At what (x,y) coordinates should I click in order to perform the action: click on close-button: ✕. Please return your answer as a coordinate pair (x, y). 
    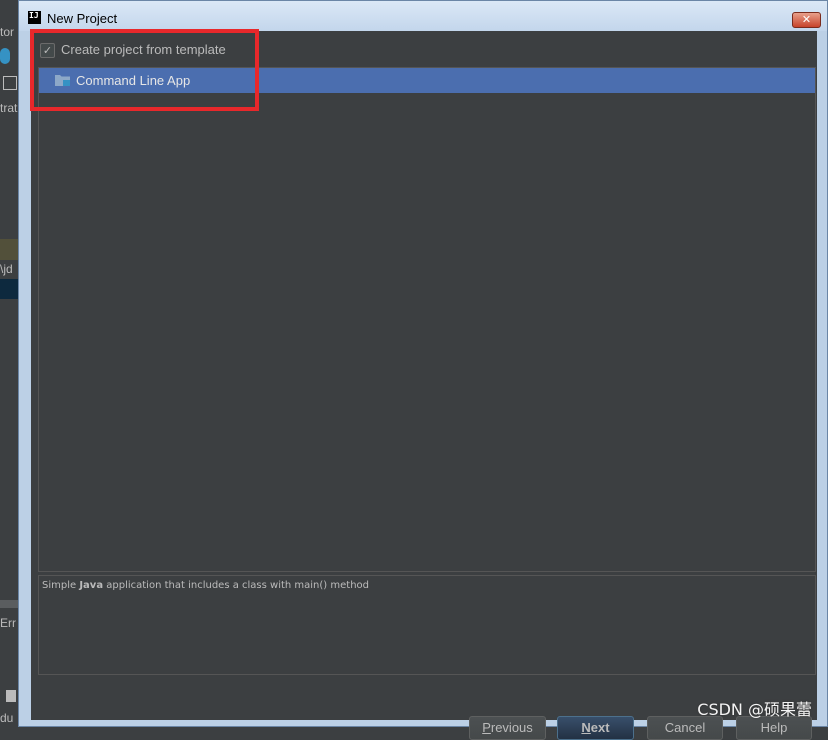
    Looking at the image, I should click on (806, 20).